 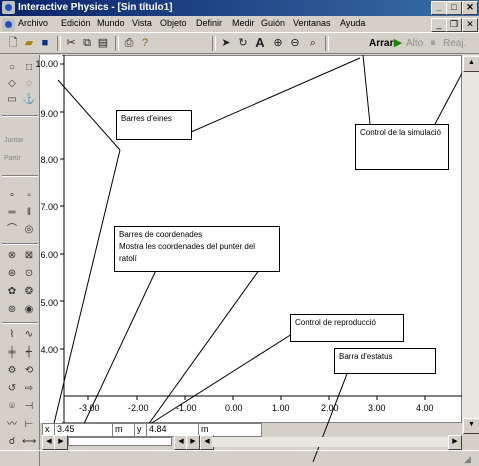 What do you see at coordinates (146, 118) in the screenshot?
I see `callout-toolbars-text: Barres d'eines` at bounding box center [146, 118].